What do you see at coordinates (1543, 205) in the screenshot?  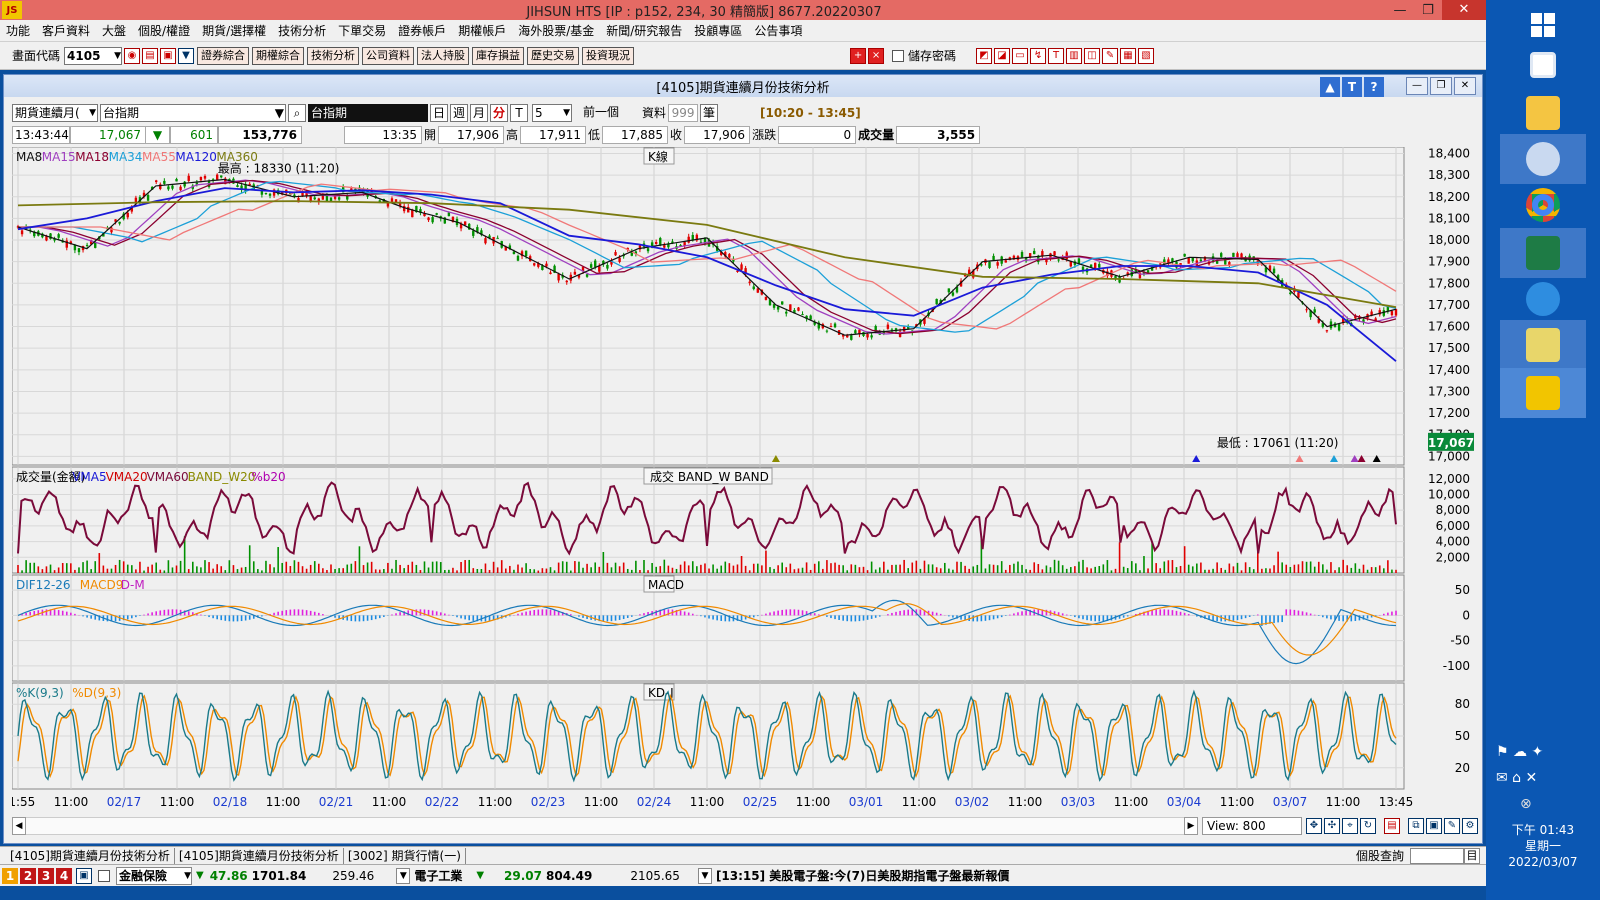 I see `chrome-icon` at bounding box center [1543, 205].